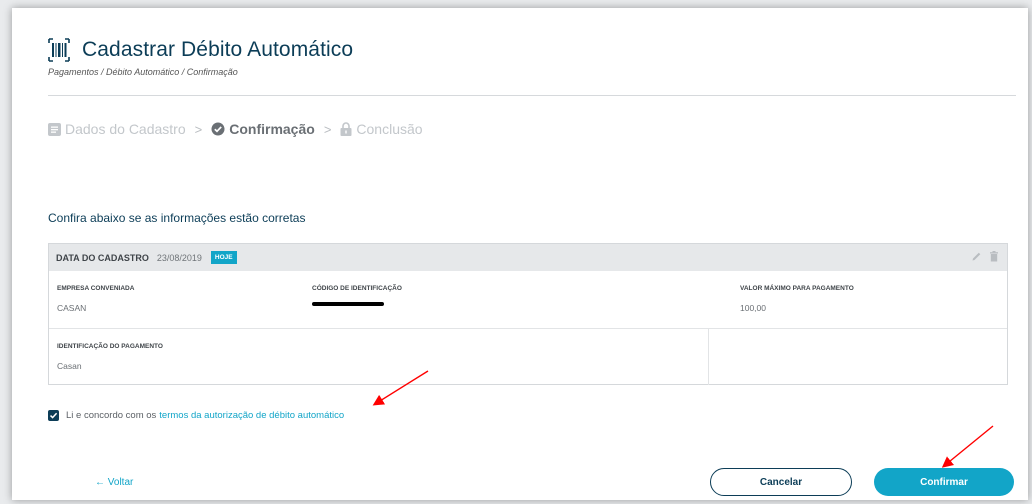  What do you see at coordinates (218, 129) in the screenshot?
I see `check-circle-icon` at bounding box center [218, 129].